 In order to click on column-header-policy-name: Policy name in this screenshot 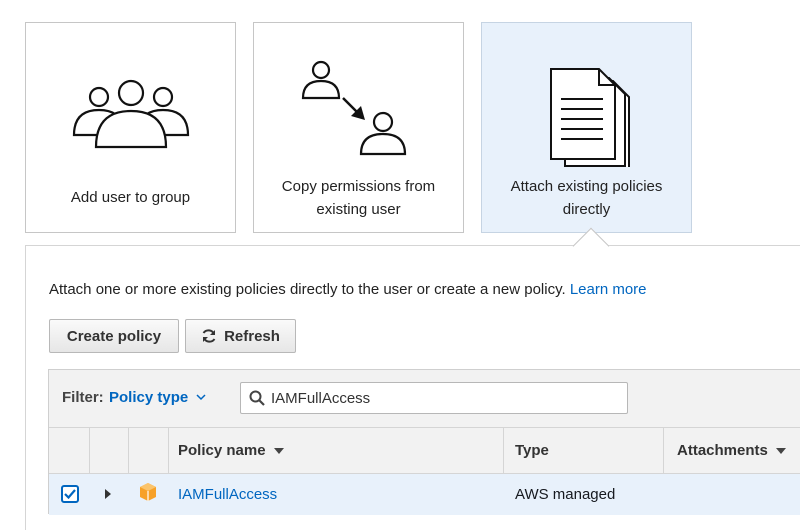, I will do `click(336, 450)`.